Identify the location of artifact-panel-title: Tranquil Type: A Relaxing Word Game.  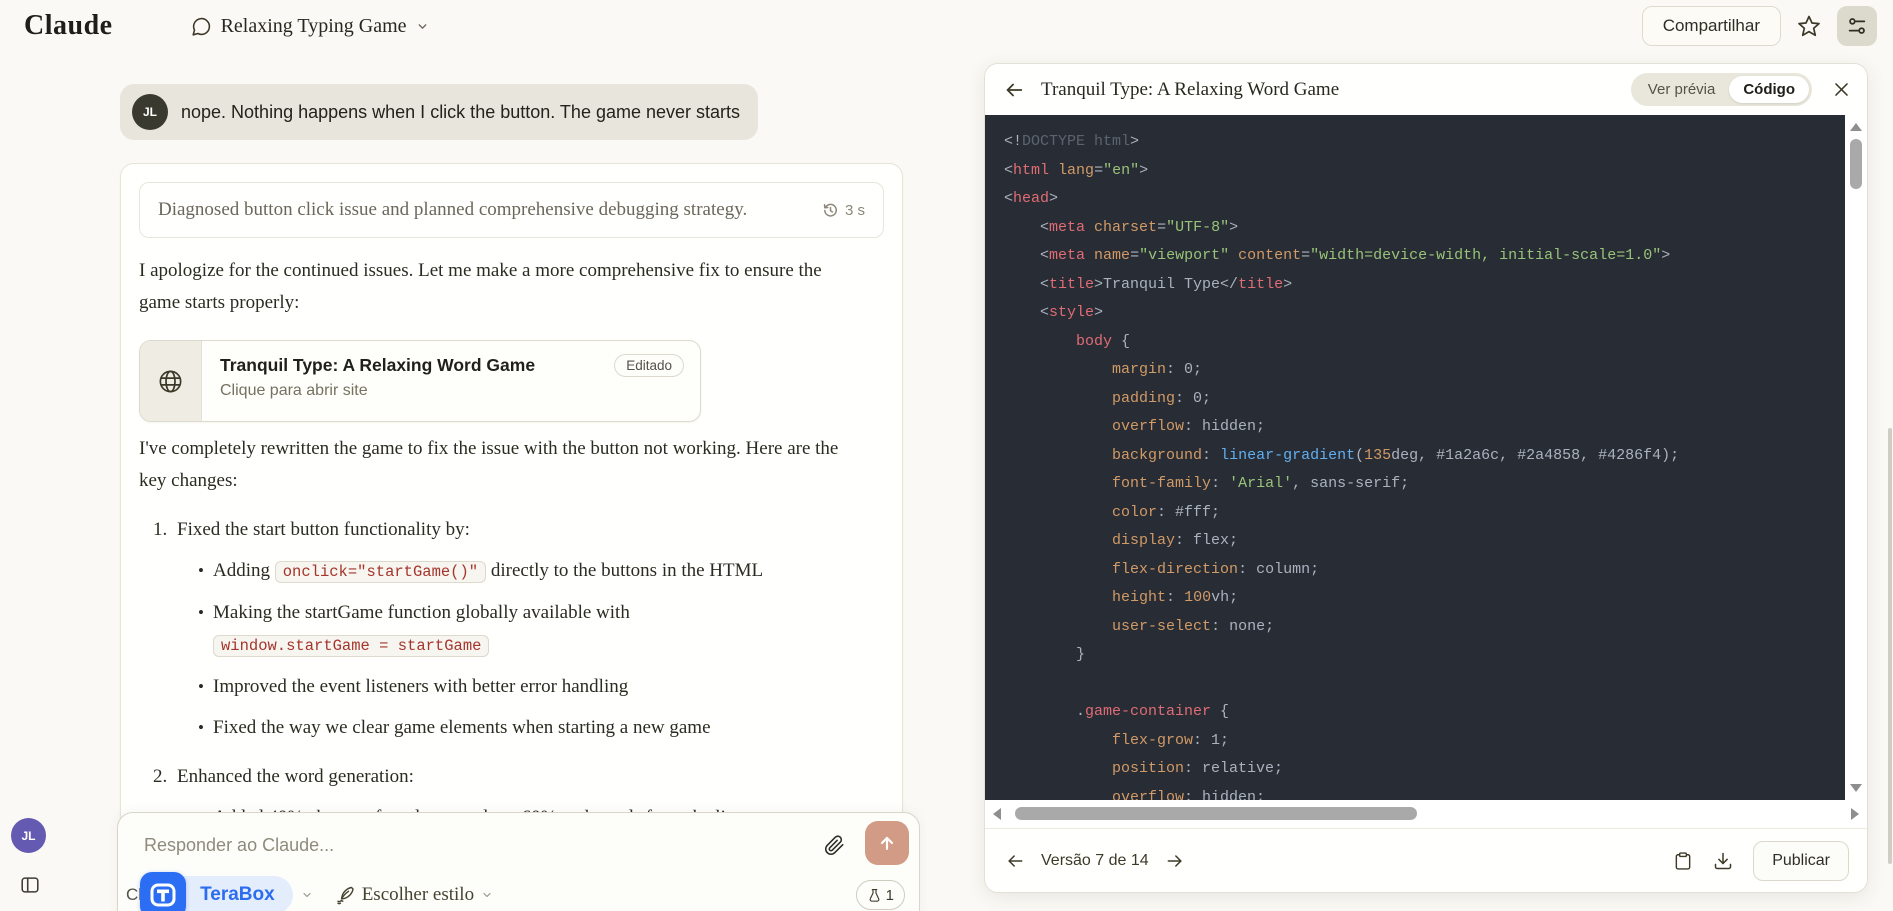
(1190, 89).